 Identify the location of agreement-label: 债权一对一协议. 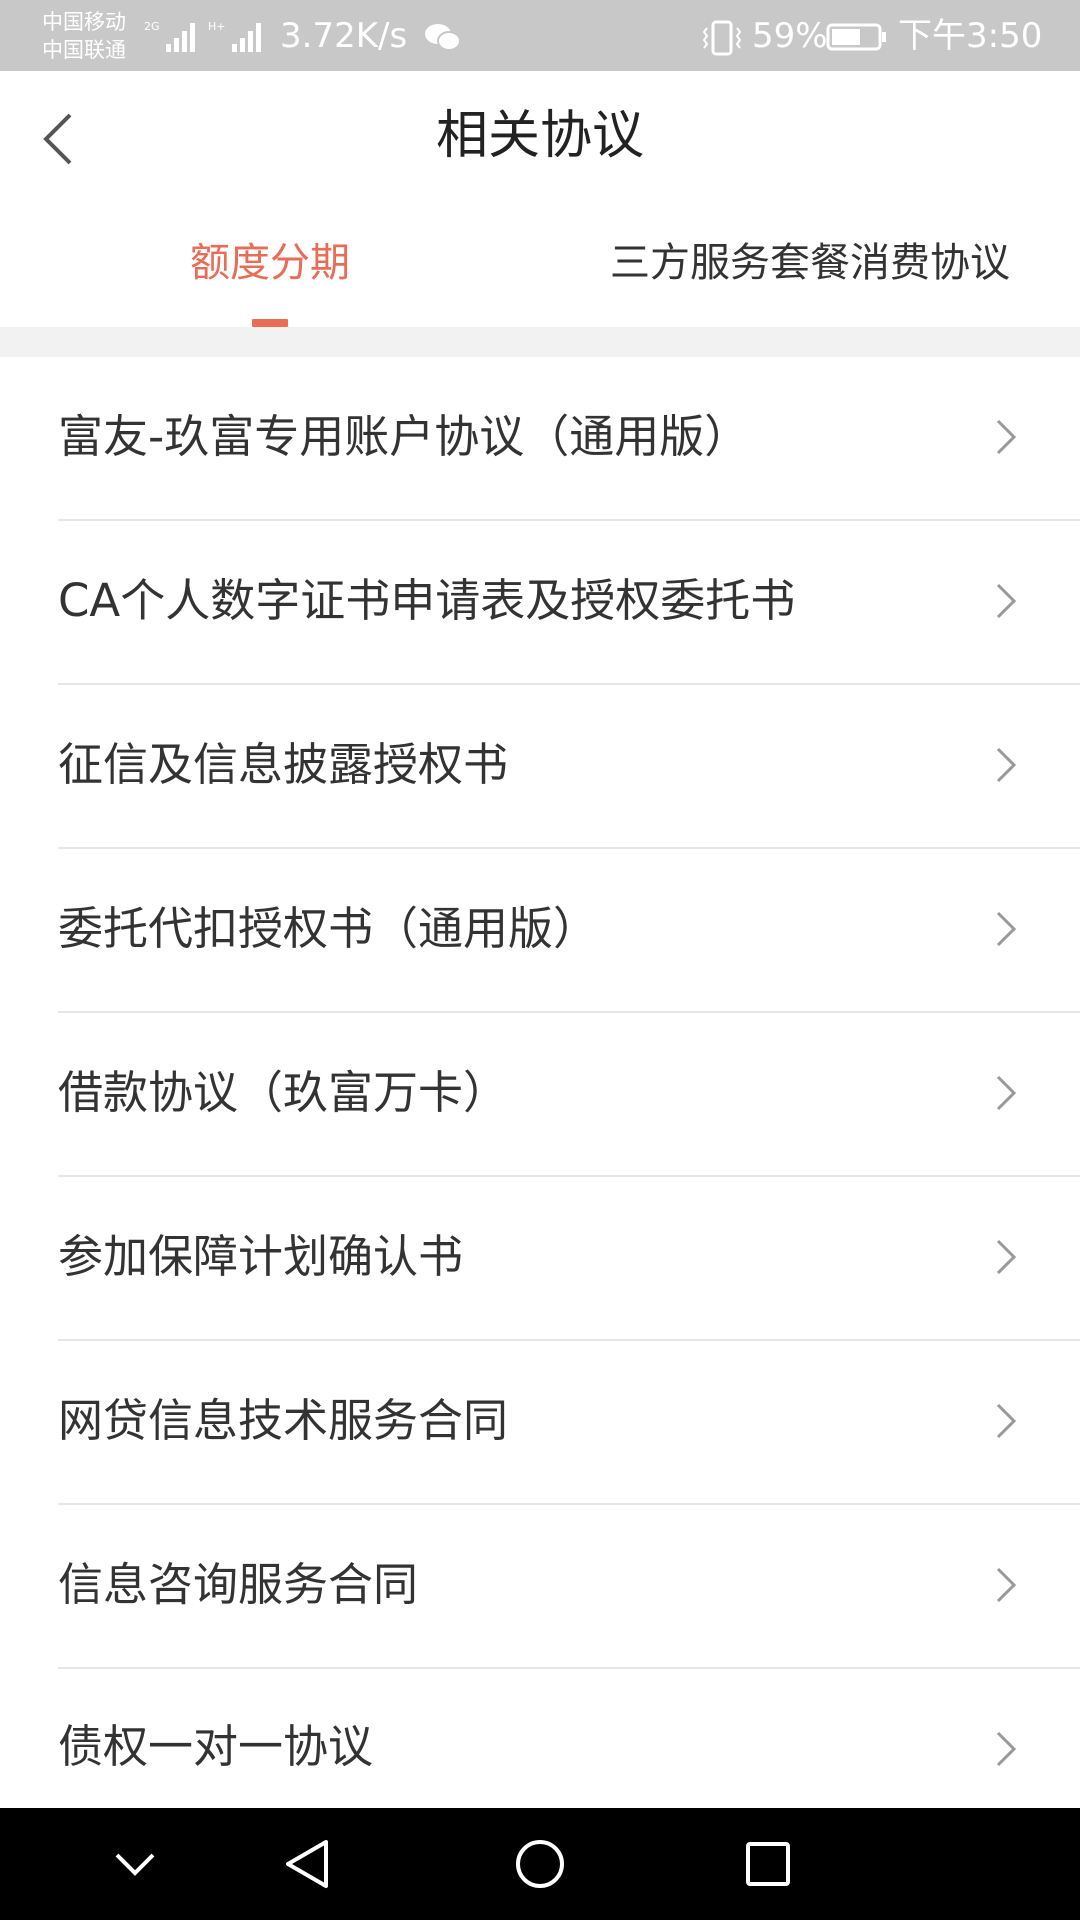
(216, 1746).